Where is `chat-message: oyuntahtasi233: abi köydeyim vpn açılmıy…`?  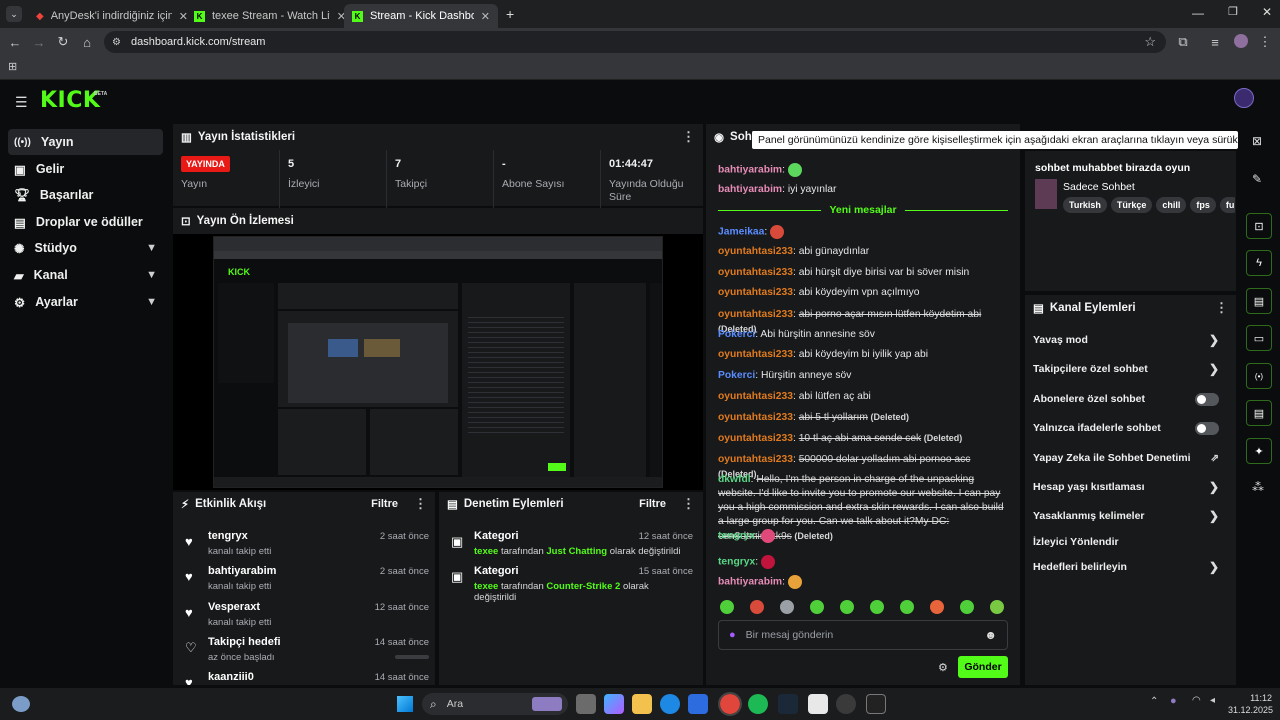
chat-message: oyuntahtasi233: abi köydeyim vpn açılmıy… is located at coordinates (863, 293).